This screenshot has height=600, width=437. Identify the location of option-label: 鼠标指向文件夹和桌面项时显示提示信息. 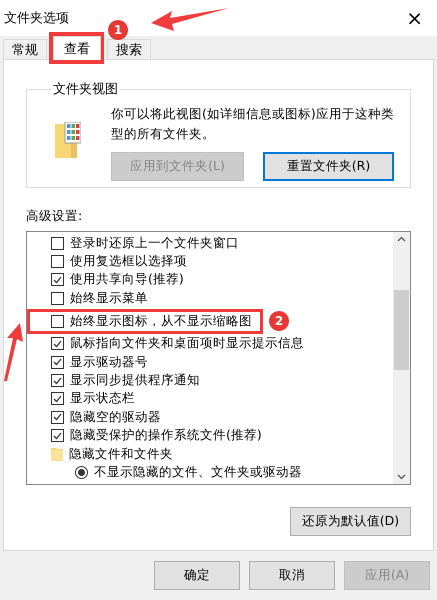
(187, 343).